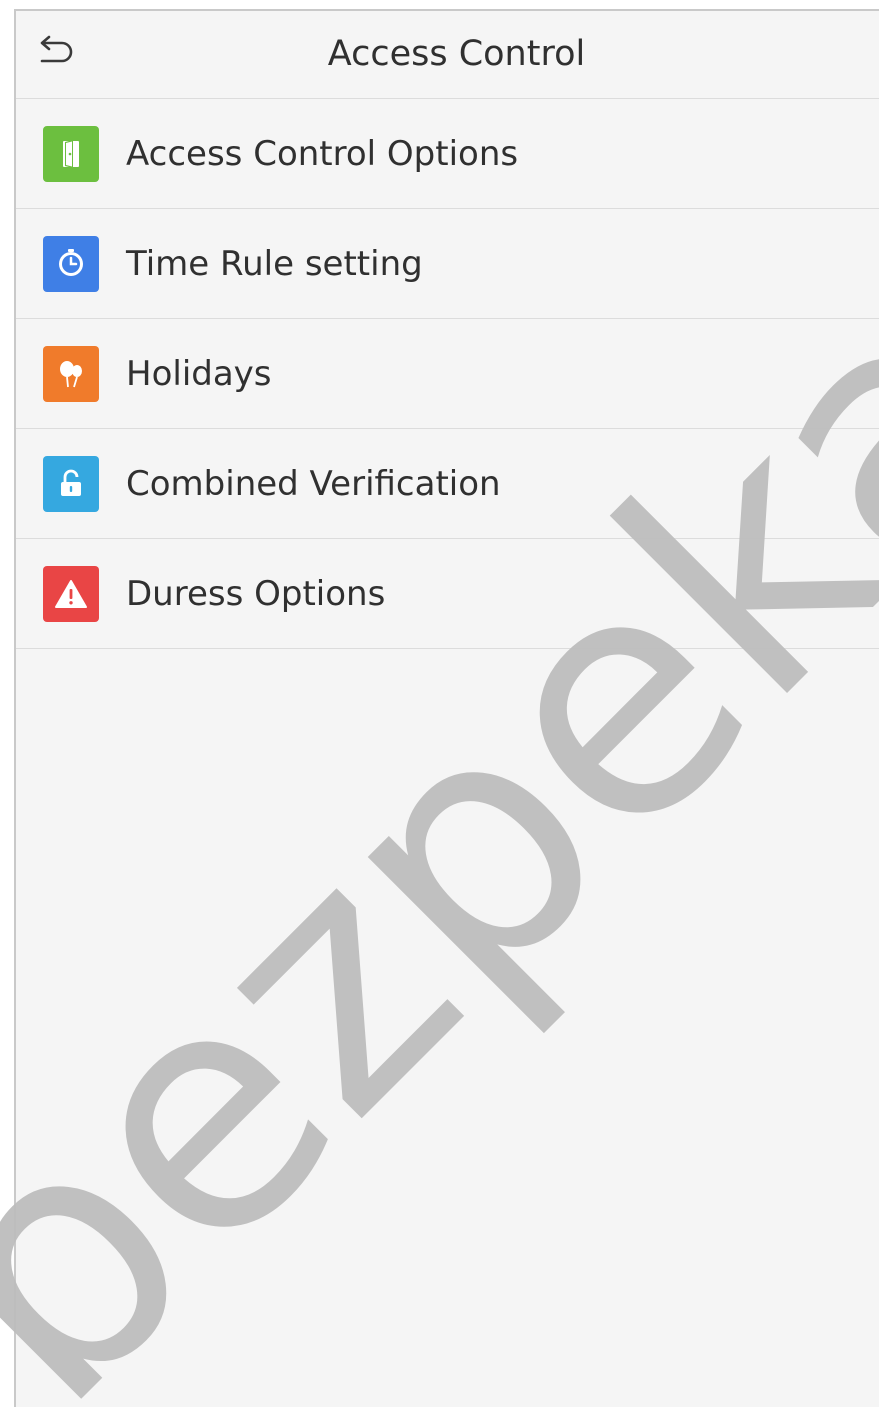 The height and width of the screenshot is (1407, 879). Describe the element at coordinates (456, 54) in the screenshot. I see `page-title: Access Control` at that location.